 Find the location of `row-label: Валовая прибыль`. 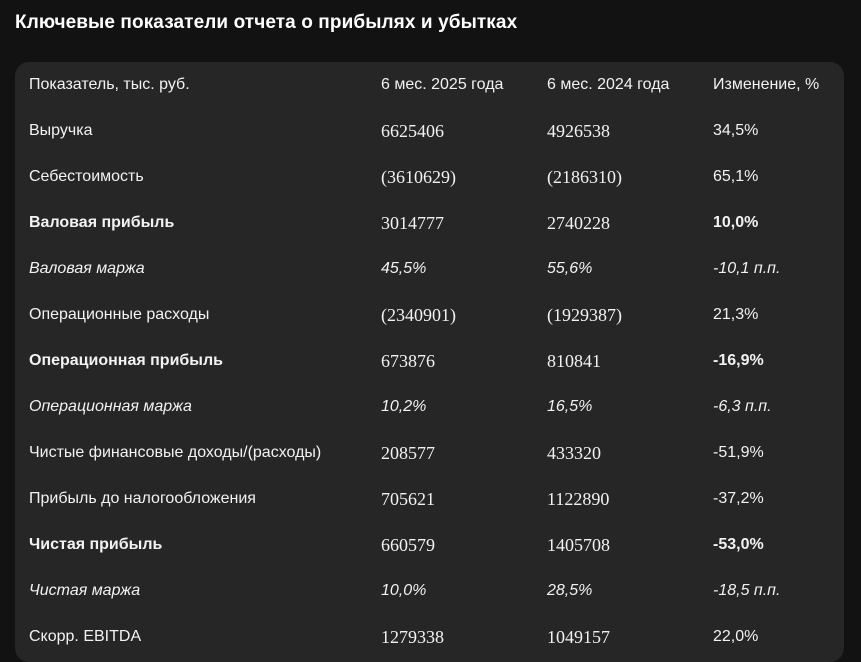

row-label: Валовая прибыль is located at coordinates (102, 222).